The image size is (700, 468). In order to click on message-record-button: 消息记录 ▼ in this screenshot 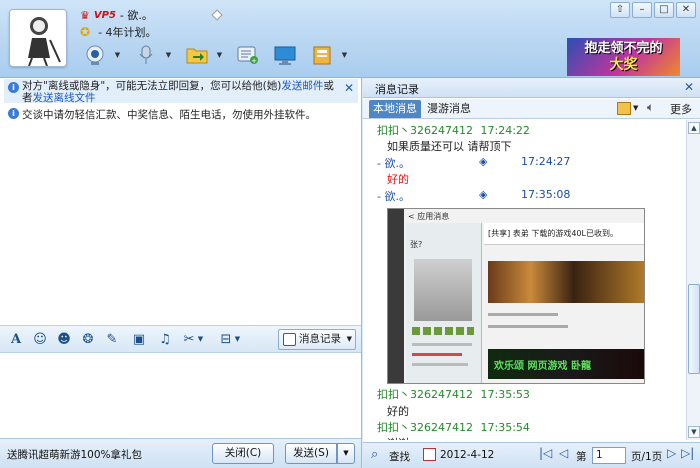, I will do `click(317, 339)`.